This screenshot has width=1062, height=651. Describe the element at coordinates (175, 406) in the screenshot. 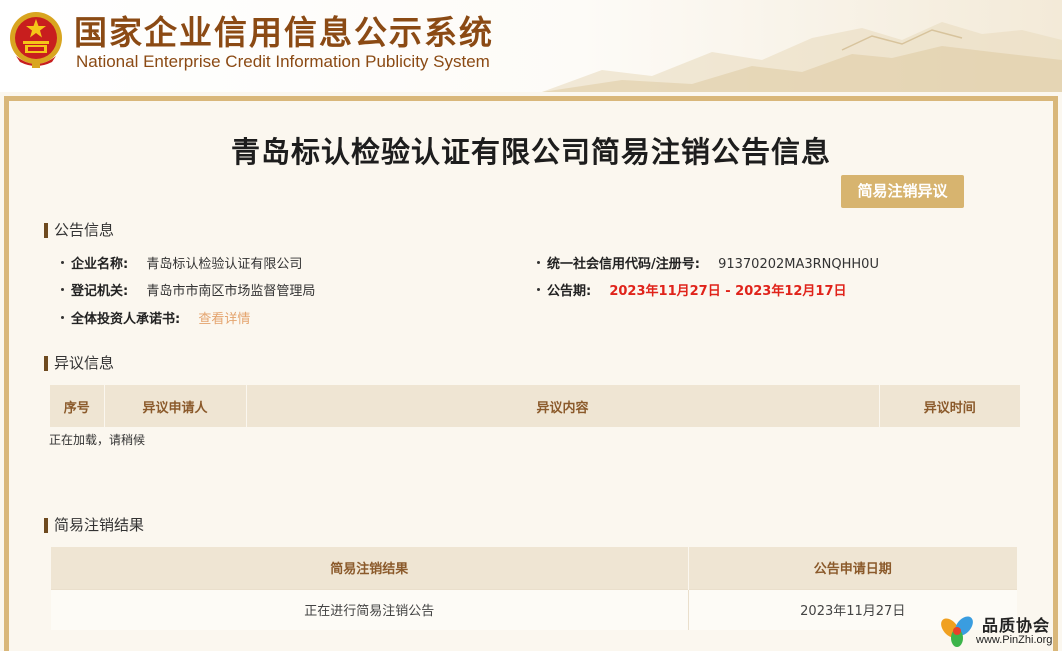

I see `col-applicant: 异议申请人` at that location.